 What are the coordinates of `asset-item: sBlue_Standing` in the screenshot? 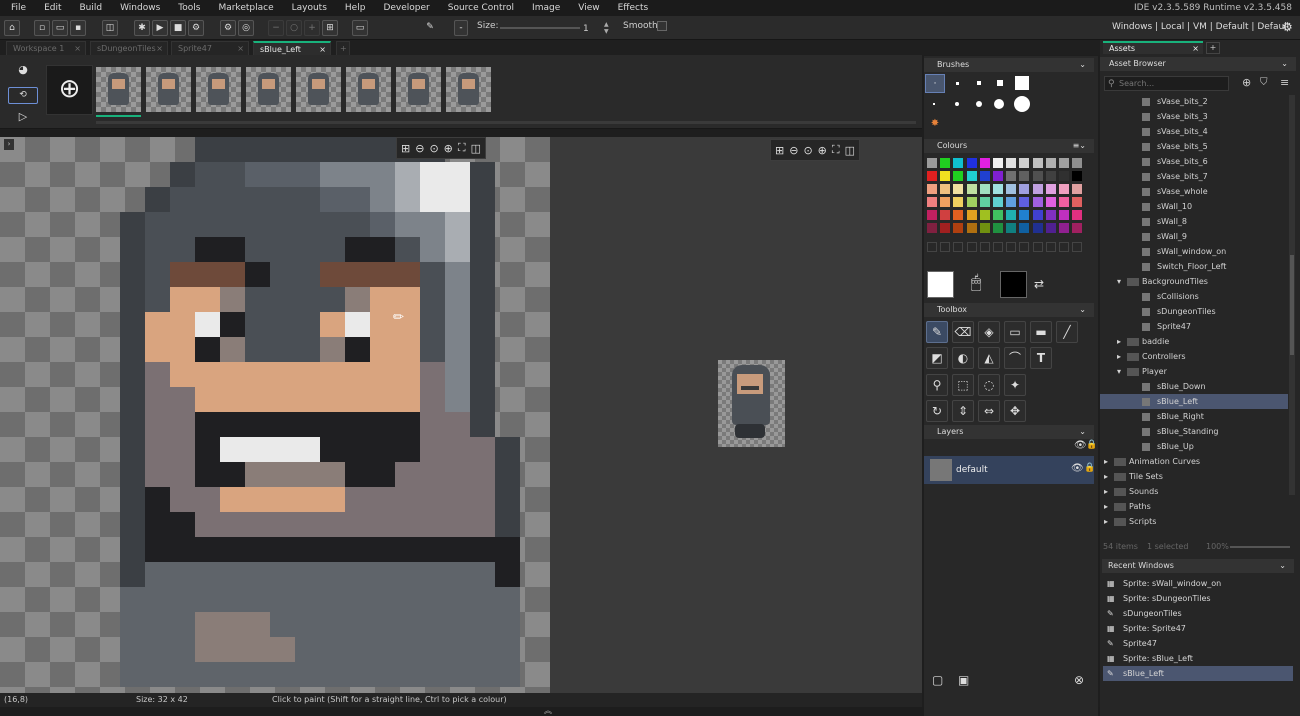 It's located at (1194, 431).